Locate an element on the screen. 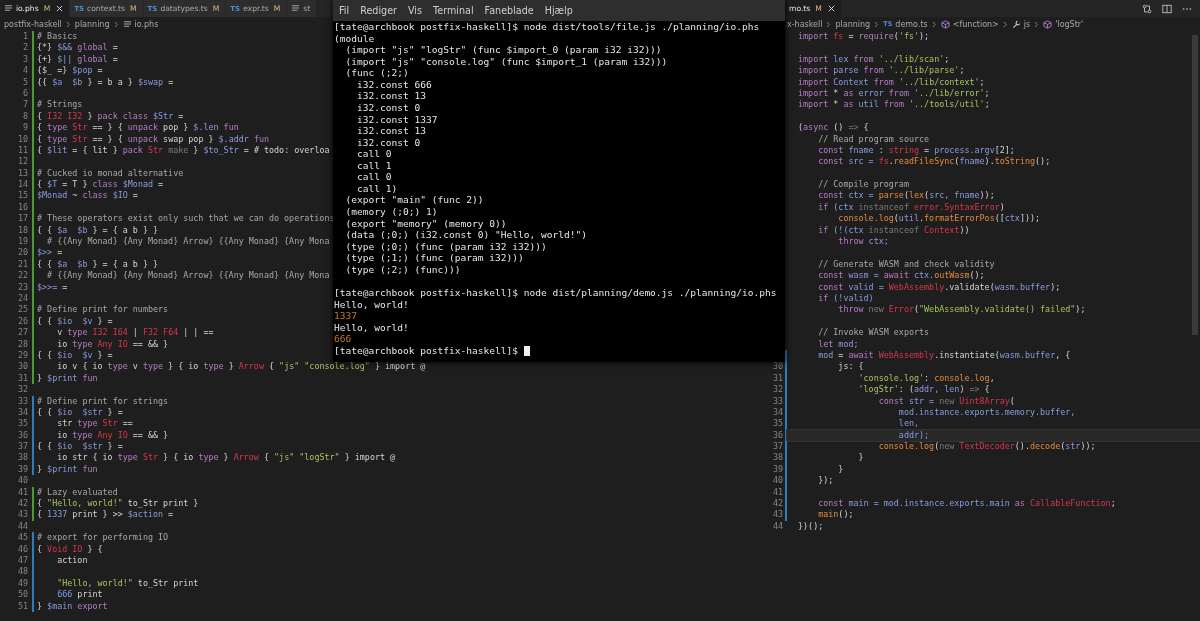  code-line: import * as error from '../lib/error'; is located at coordinates (893, 93).